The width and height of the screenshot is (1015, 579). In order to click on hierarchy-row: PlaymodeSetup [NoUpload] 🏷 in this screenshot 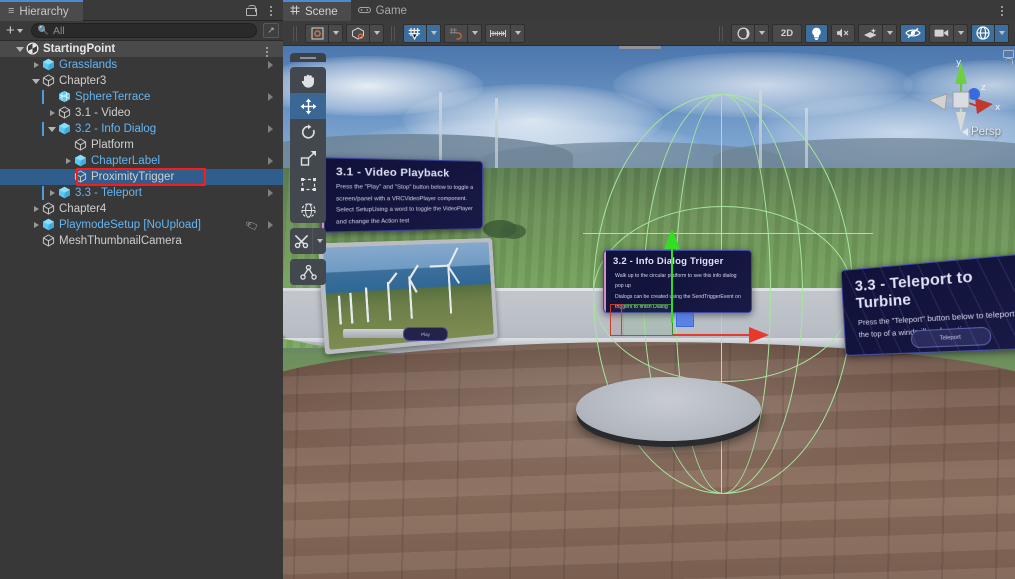, I will do `click(141, 225)`.